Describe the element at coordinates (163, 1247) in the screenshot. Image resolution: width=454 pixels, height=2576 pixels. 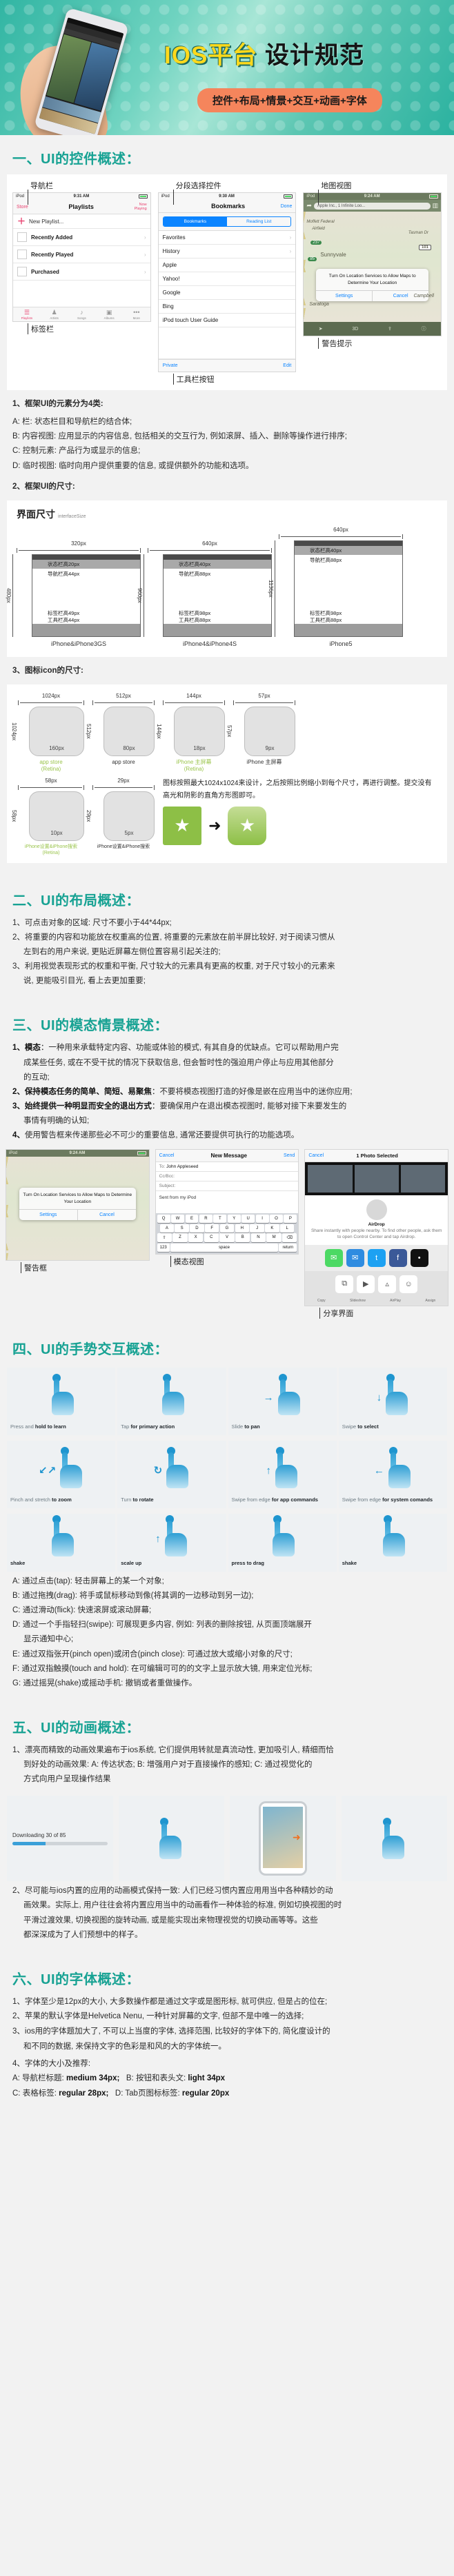
I see `numbers-key: 123` at that location.